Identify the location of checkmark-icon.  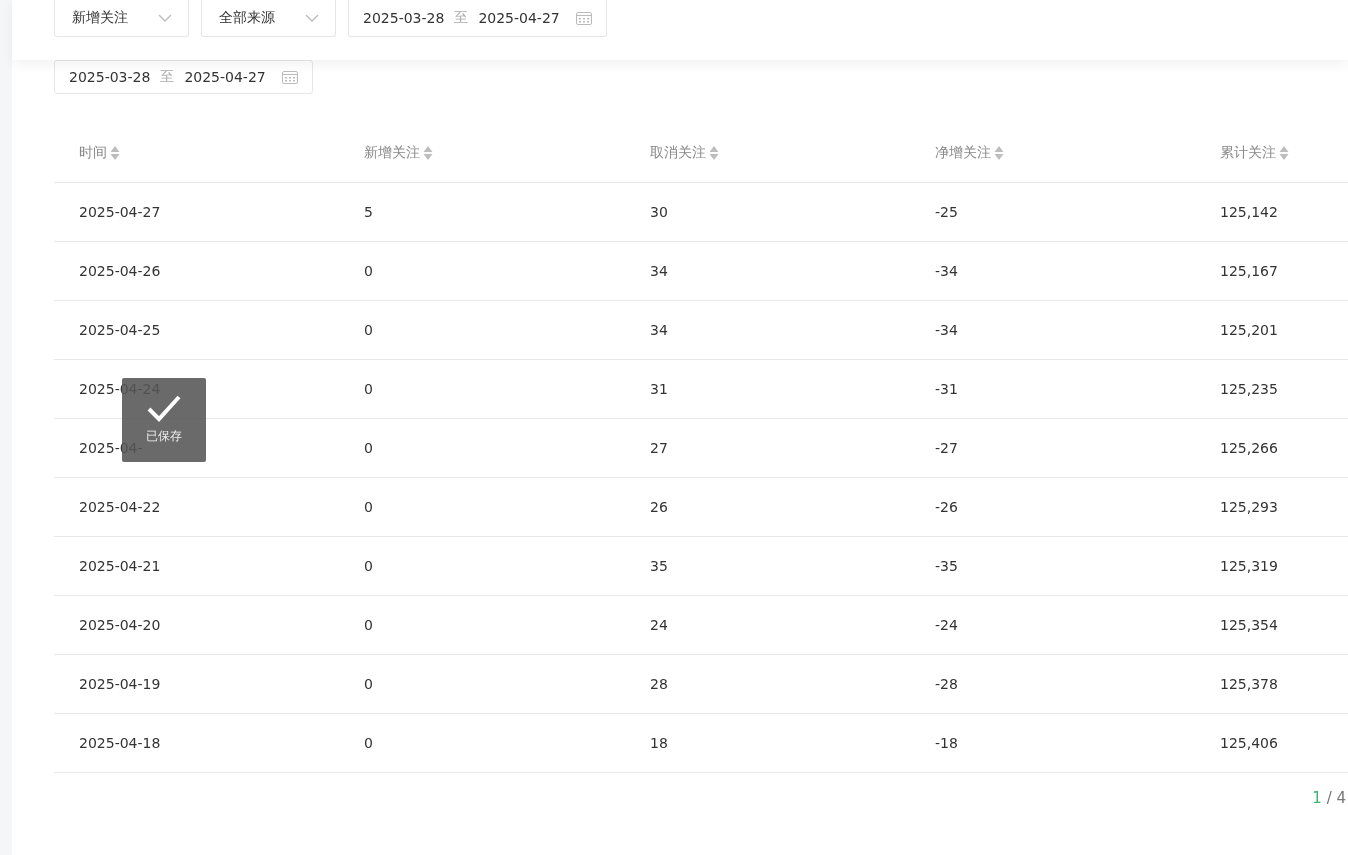
(164, 408).